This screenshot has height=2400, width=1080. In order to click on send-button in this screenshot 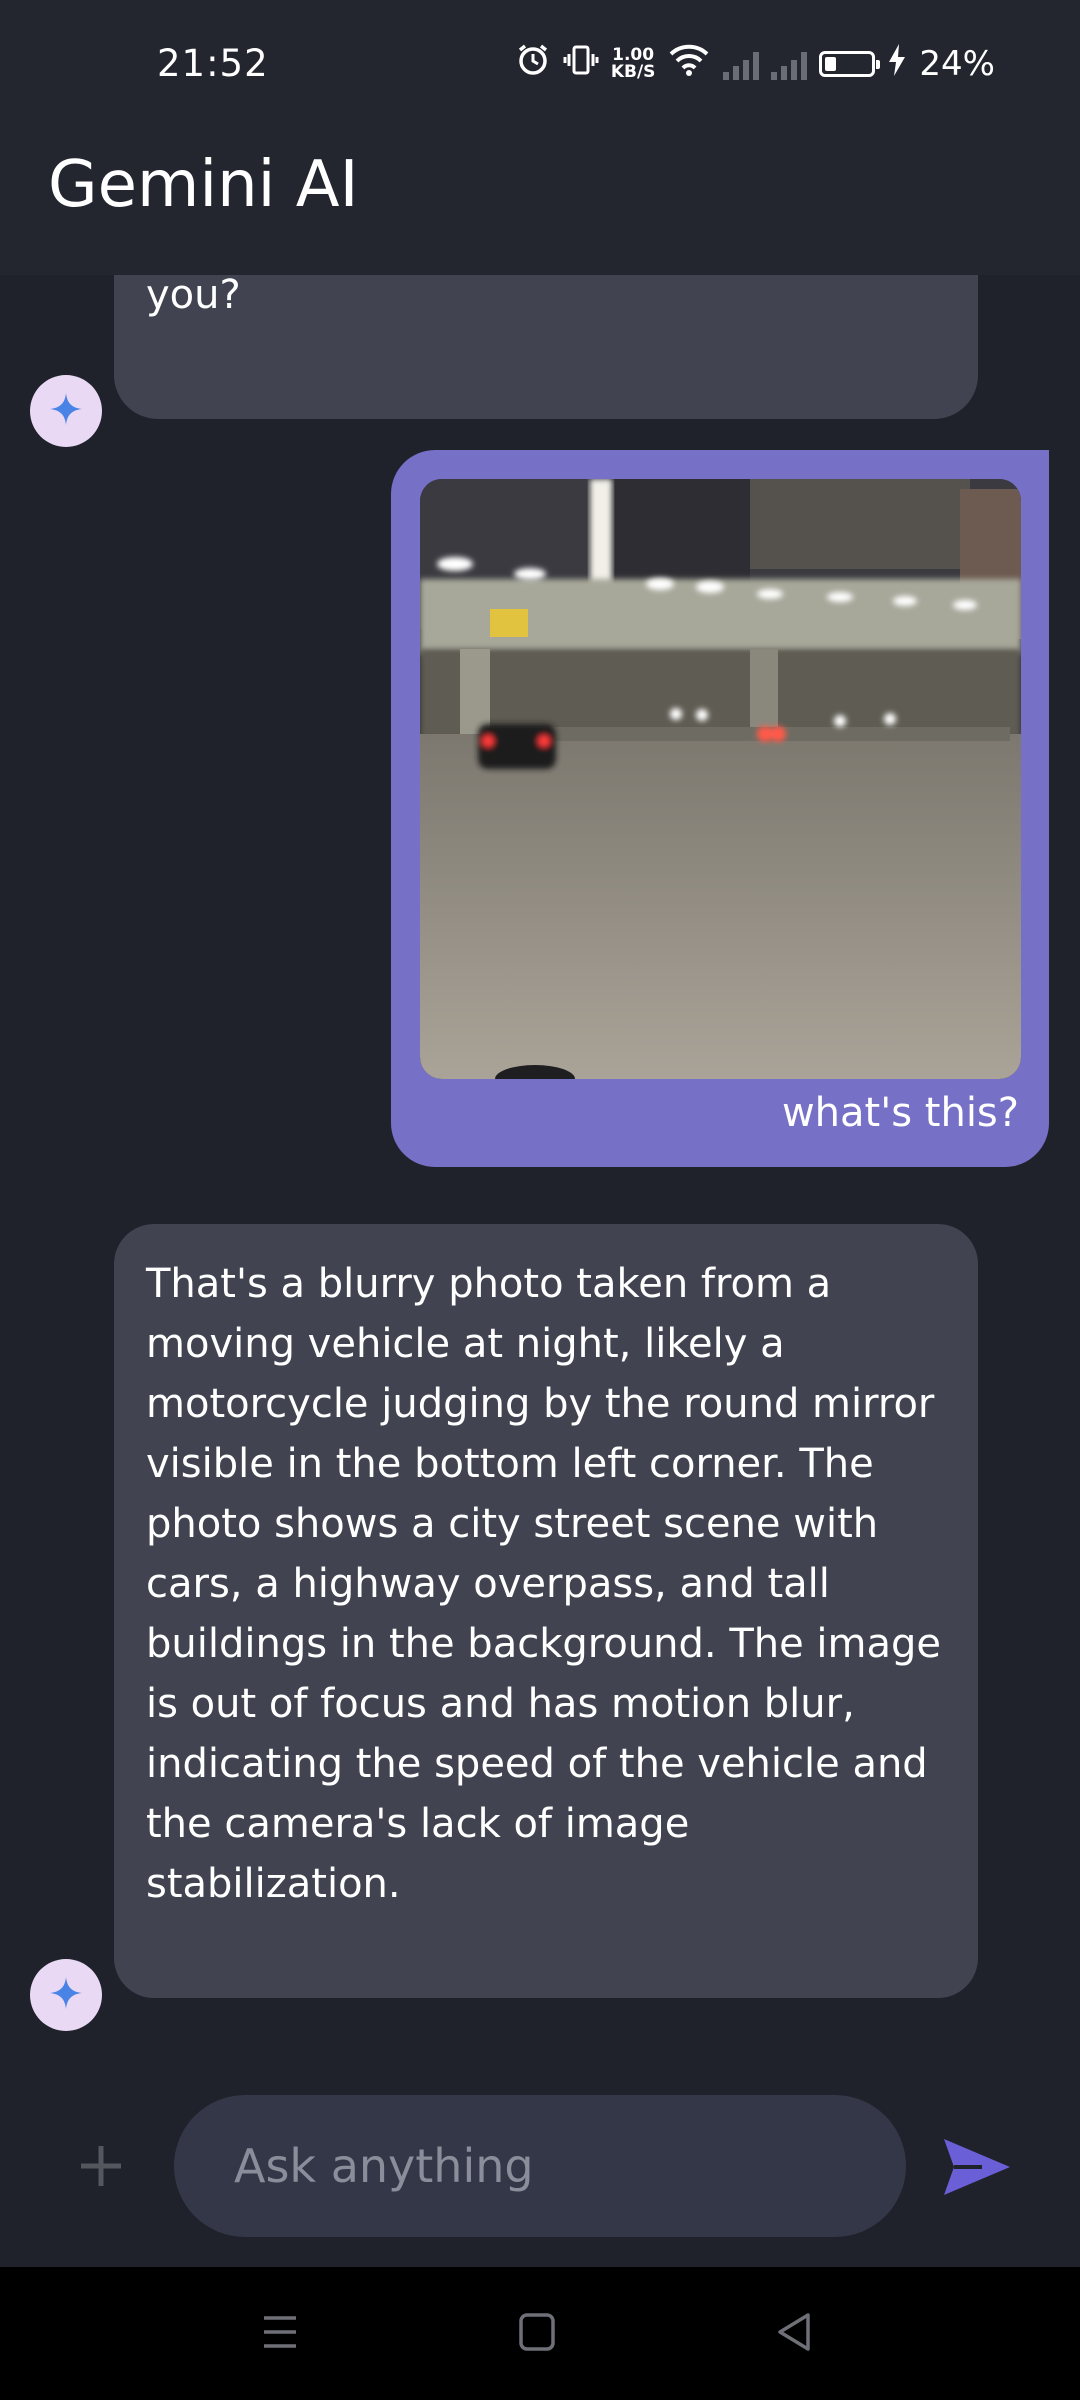, I will do `click(977, 2167)`.